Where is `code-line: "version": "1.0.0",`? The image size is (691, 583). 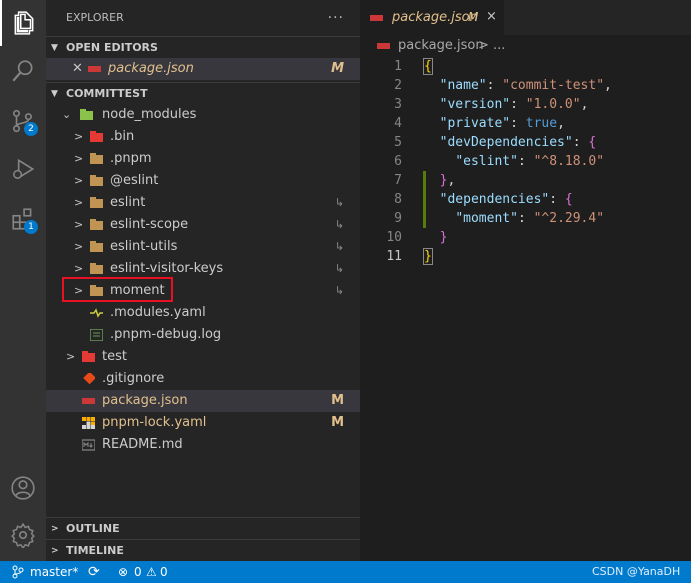
code-line: "version": "1.0.0", is located at coordinates (514, 104).